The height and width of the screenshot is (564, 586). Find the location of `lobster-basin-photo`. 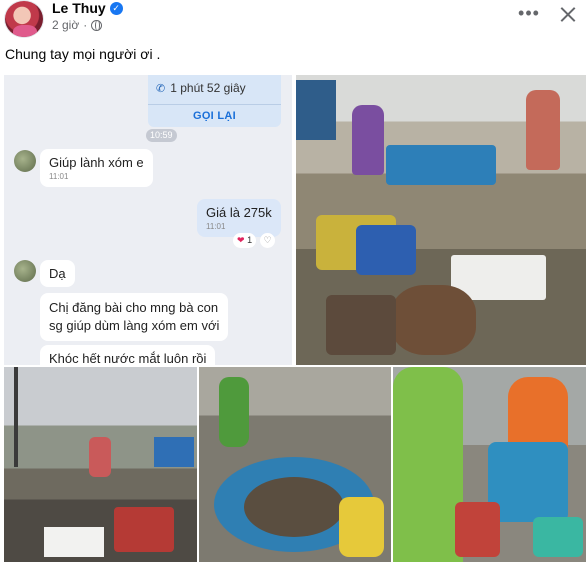

lobster-basin-photo is located at coordinates (295, 464).